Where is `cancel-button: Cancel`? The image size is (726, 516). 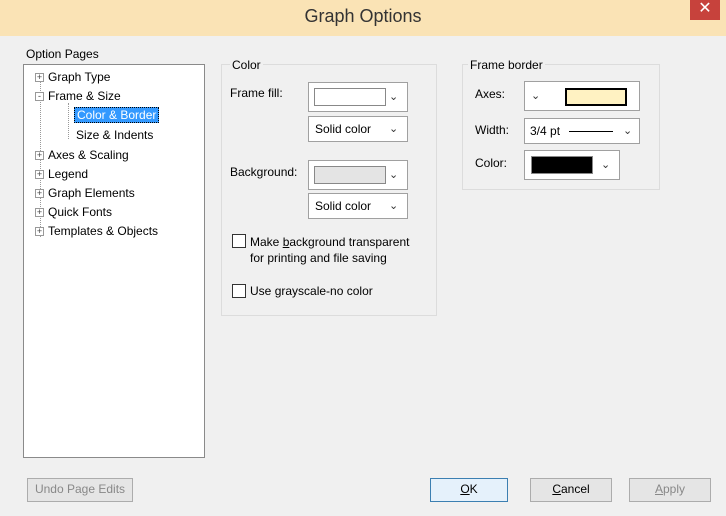 cancel-button: Cancel is located at coordinates (571, 490).